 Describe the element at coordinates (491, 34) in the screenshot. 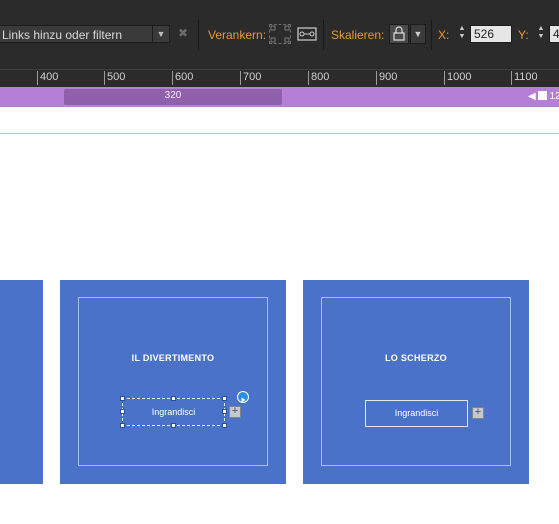

I see `x-value-field: 526` at that location.